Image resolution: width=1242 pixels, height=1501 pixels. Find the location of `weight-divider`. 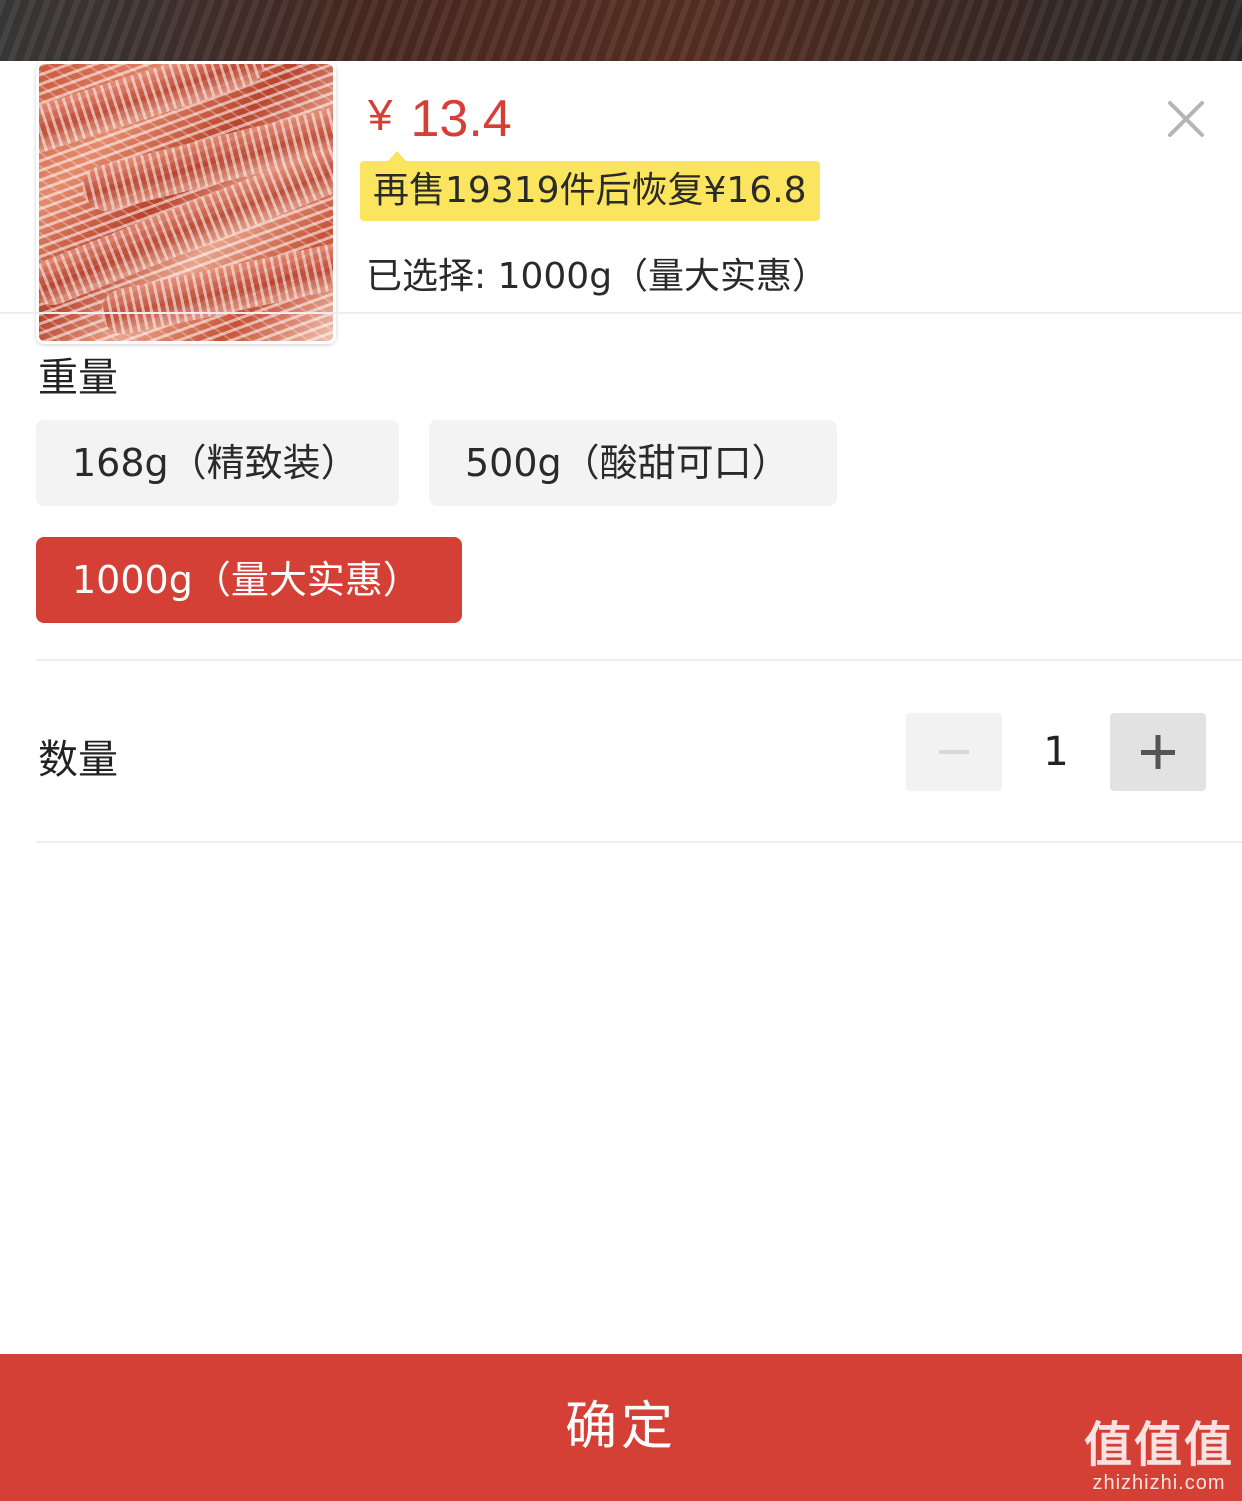

weight-divider is located at coordinates (639, 660).